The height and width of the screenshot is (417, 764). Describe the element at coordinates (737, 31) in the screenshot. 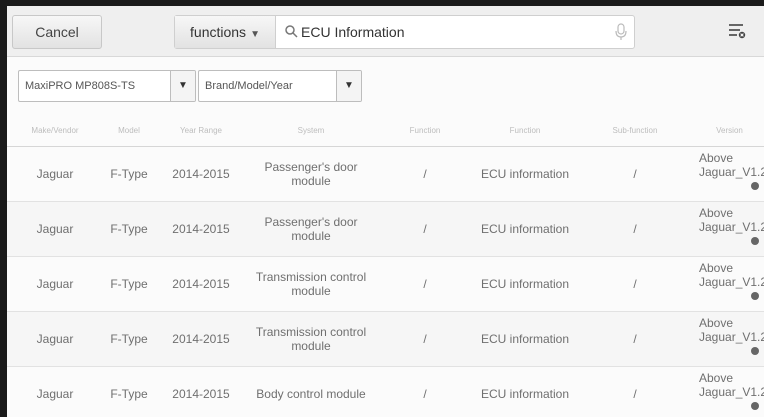

I see `filter-list-icon` at that location.